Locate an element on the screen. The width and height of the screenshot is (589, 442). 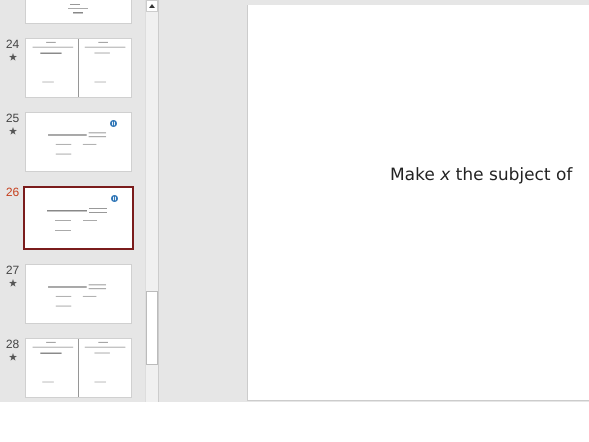
slide-number: 27 is located at coordinates (13, 270).